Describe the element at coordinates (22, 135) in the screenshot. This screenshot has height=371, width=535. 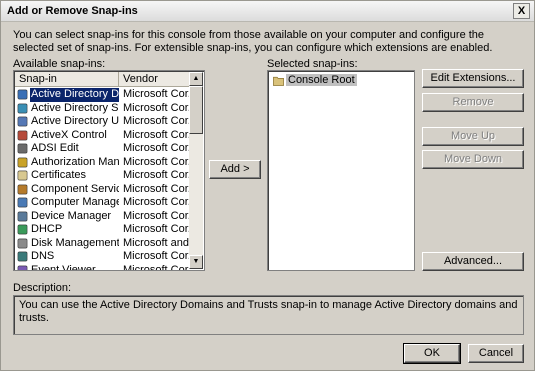
I see `activex-icon` at that location.